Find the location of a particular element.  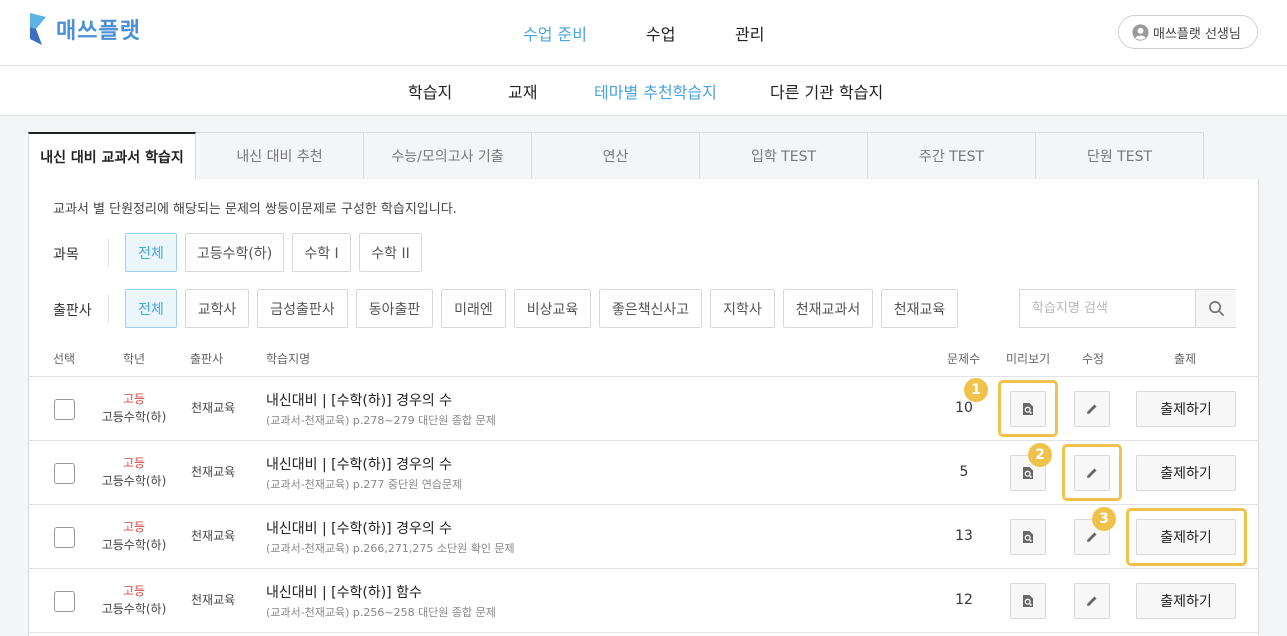

publisher-chip-jihak: 지학사 is located at coordinates (742, 308).